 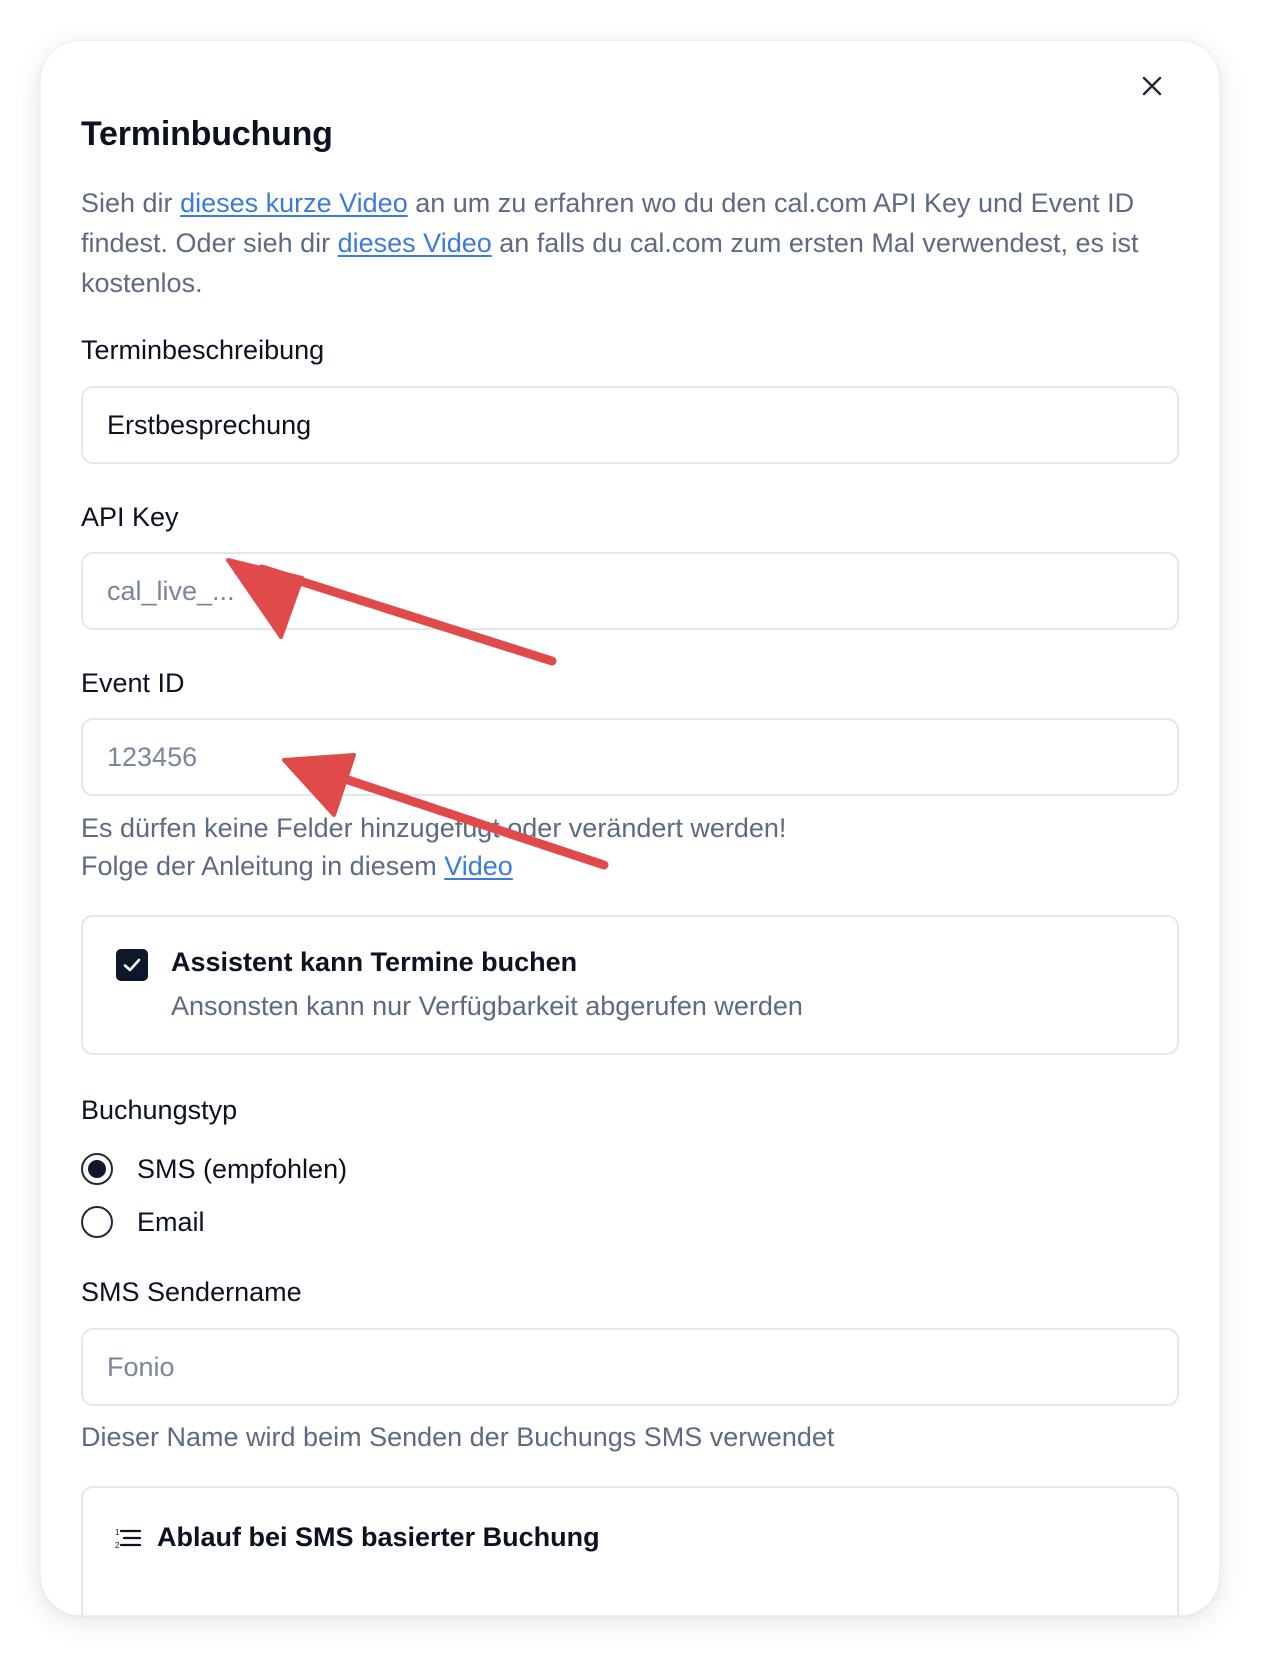 I want to click on video-link: dieses Video, so click(x=415, y=243).